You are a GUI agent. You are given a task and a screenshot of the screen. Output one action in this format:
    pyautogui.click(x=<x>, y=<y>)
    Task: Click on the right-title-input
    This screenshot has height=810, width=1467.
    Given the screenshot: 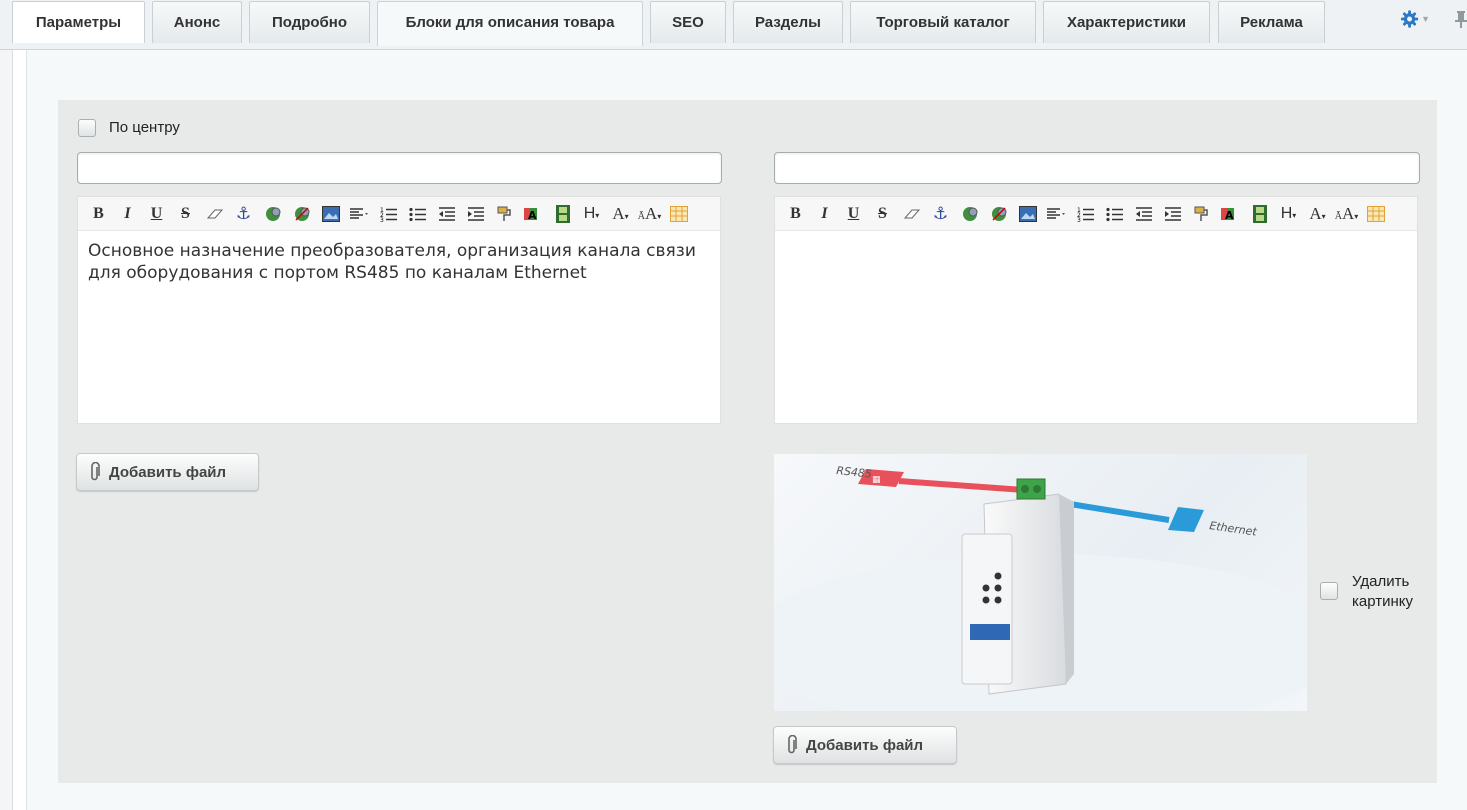 What is the action you would take?
    pyautogui.click(x=1097, y=168)
    